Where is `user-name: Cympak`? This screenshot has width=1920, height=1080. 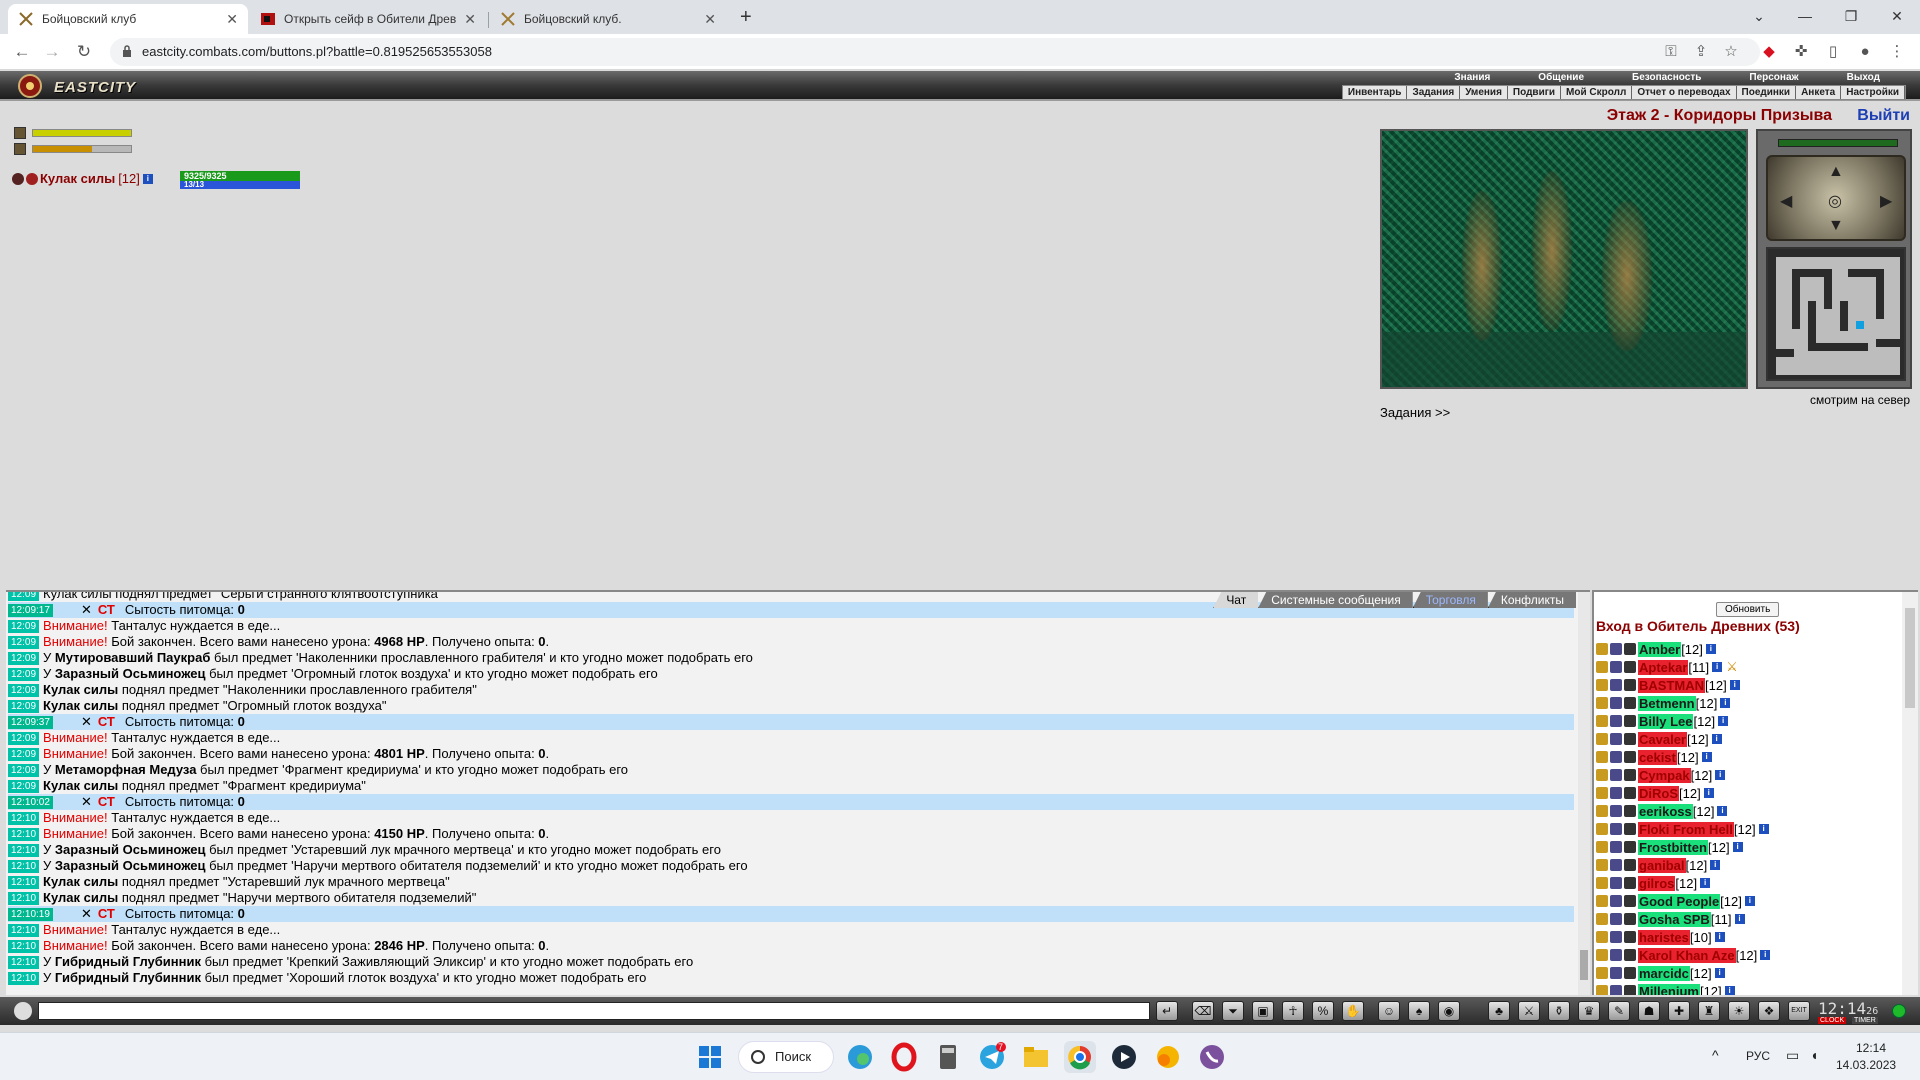
user-name: Cympak is located at coordinates (1664, 775).